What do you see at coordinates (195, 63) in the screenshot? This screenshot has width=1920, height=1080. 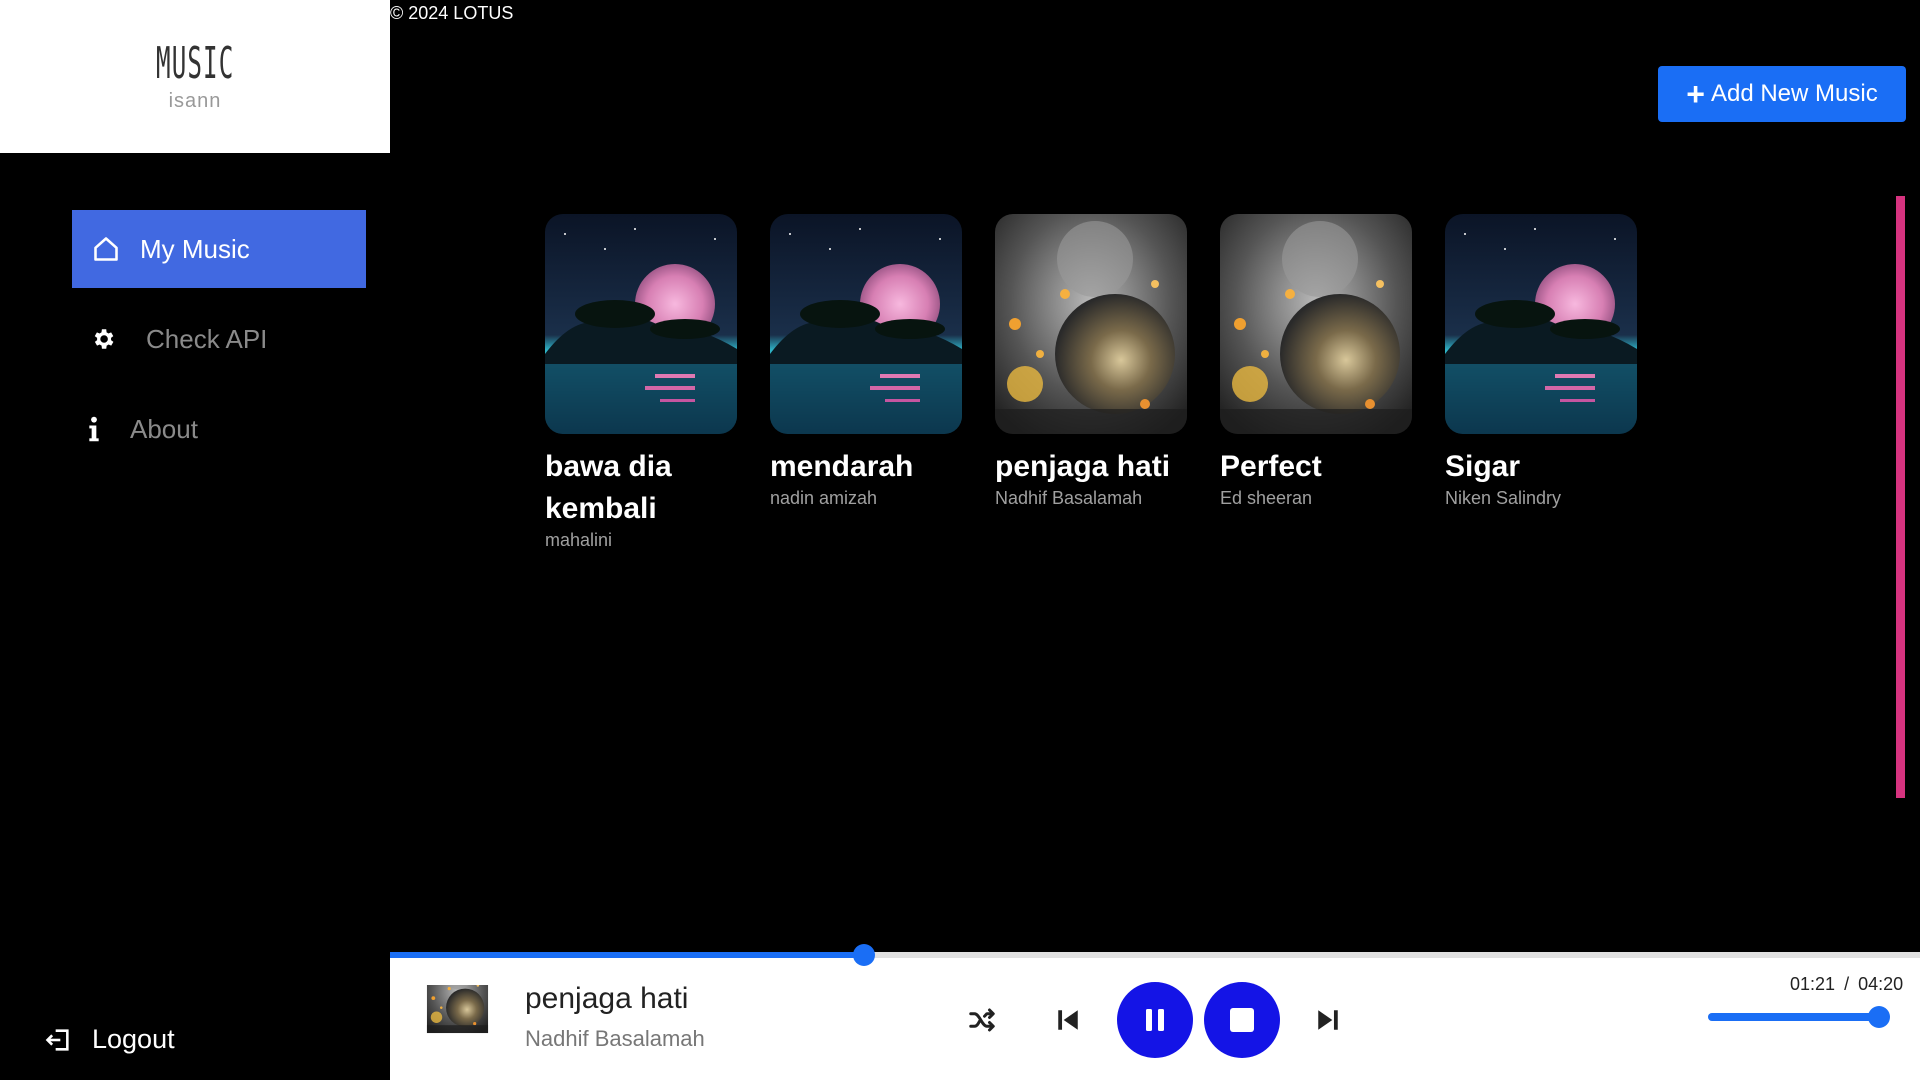 I see `logo-title: MUSIC` at bounding box center [195, 63].